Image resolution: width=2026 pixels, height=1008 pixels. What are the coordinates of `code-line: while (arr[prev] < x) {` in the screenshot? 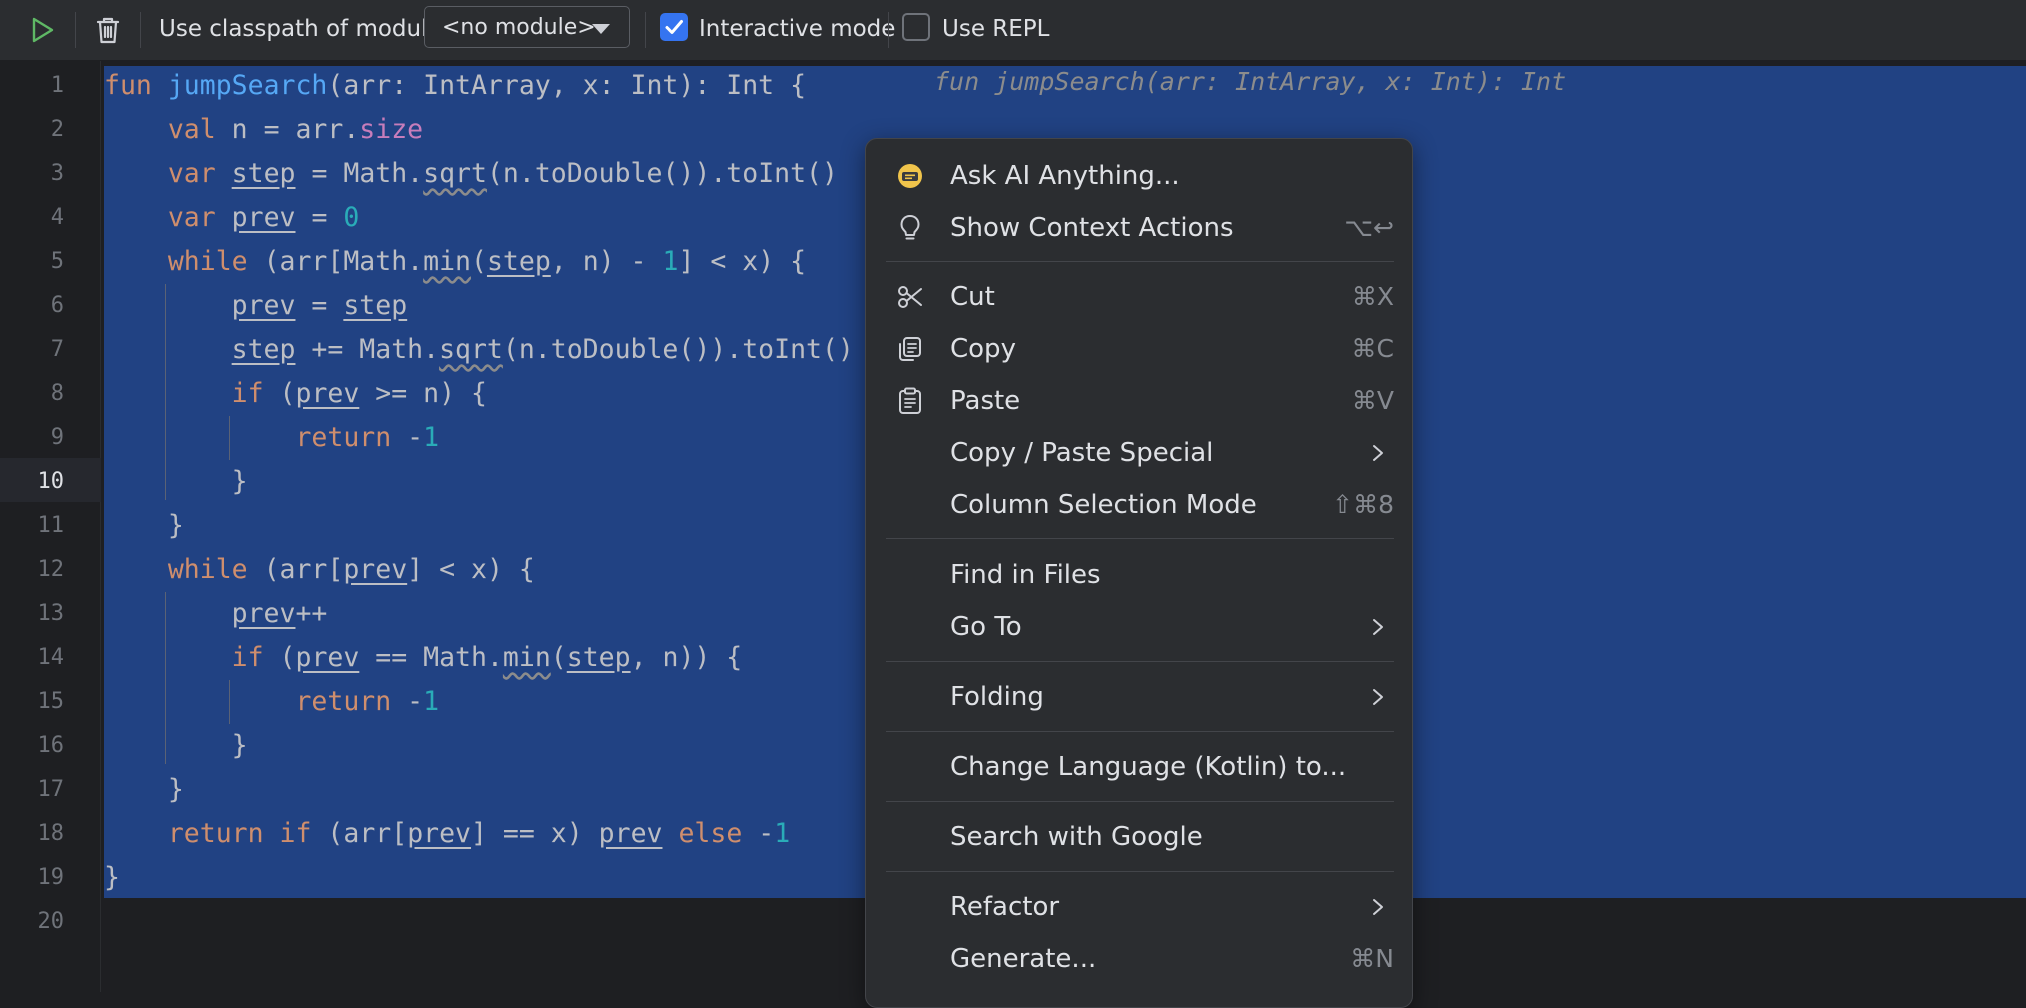 It's located at (319, 570).